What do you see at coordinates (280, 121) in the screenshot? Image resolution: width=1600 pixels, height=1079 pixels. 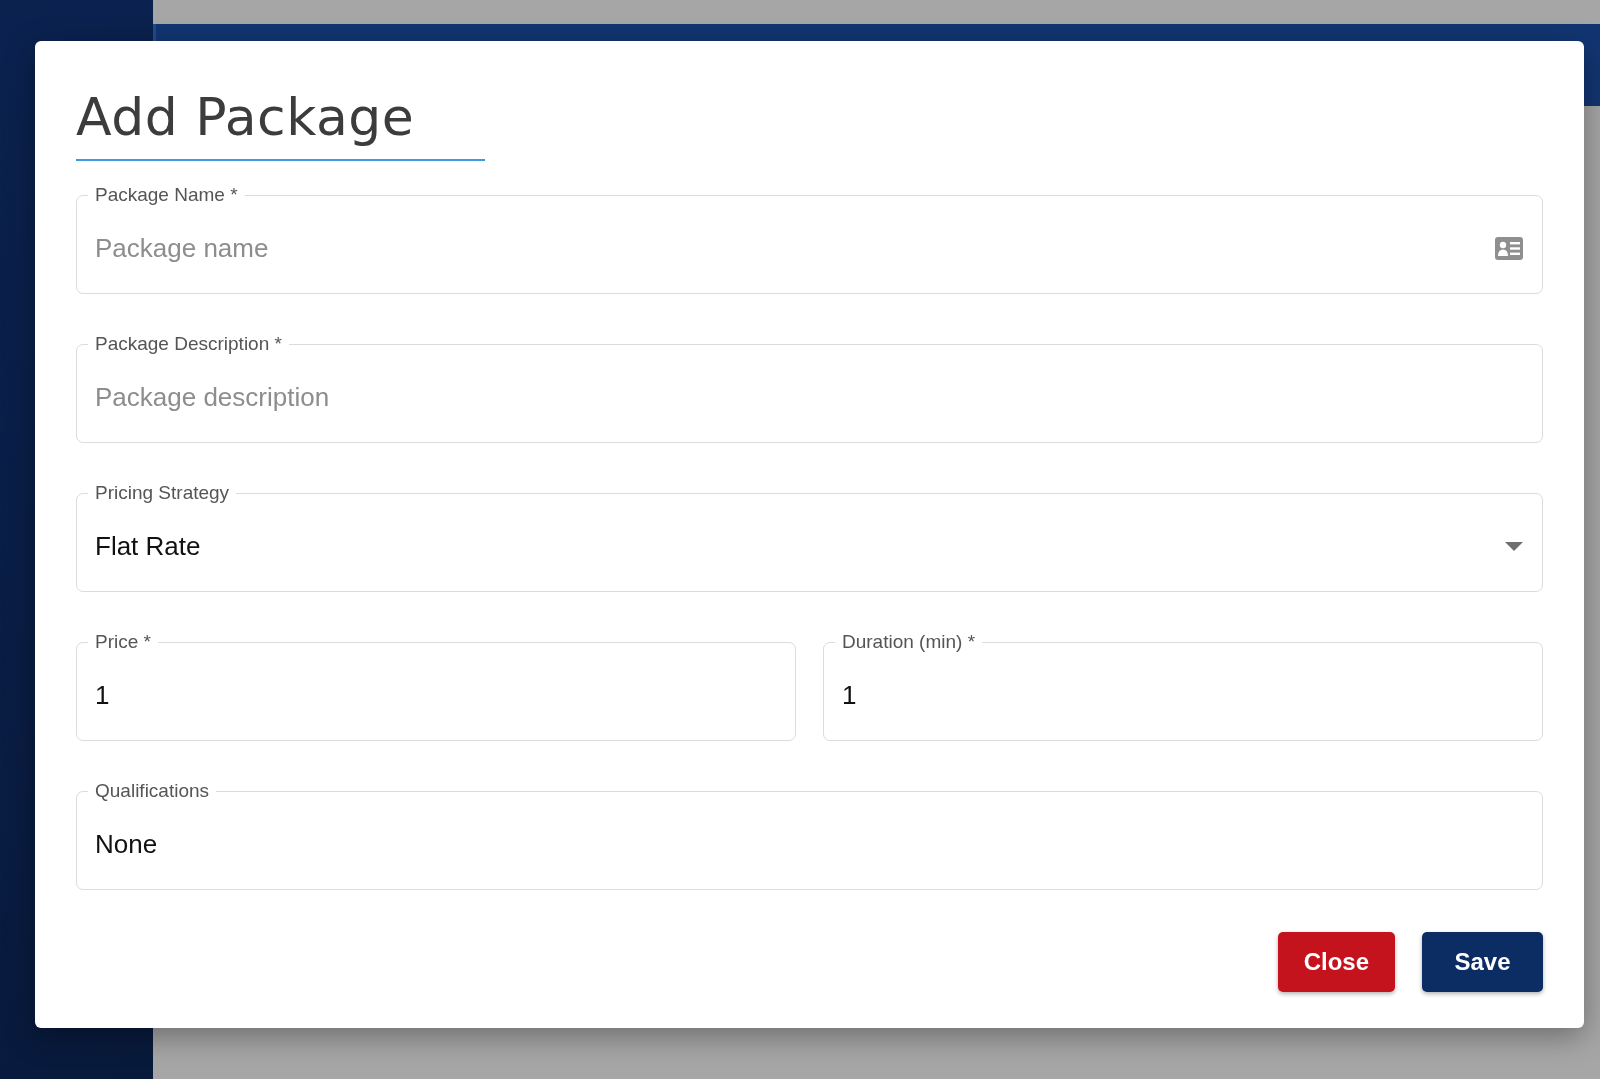 I see `dialog-title: Add Package` at bounding box center [280, 121].